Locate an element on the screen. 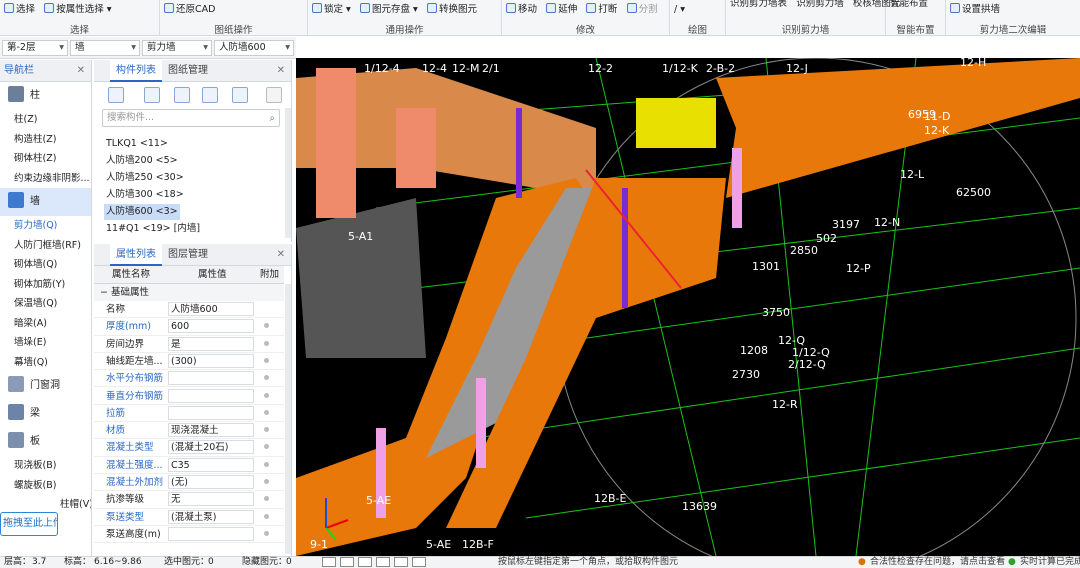 This screenshot has height=568, width=1080. component-item-selected: 人防墙600 <3> is located at coordinates (142, 212).